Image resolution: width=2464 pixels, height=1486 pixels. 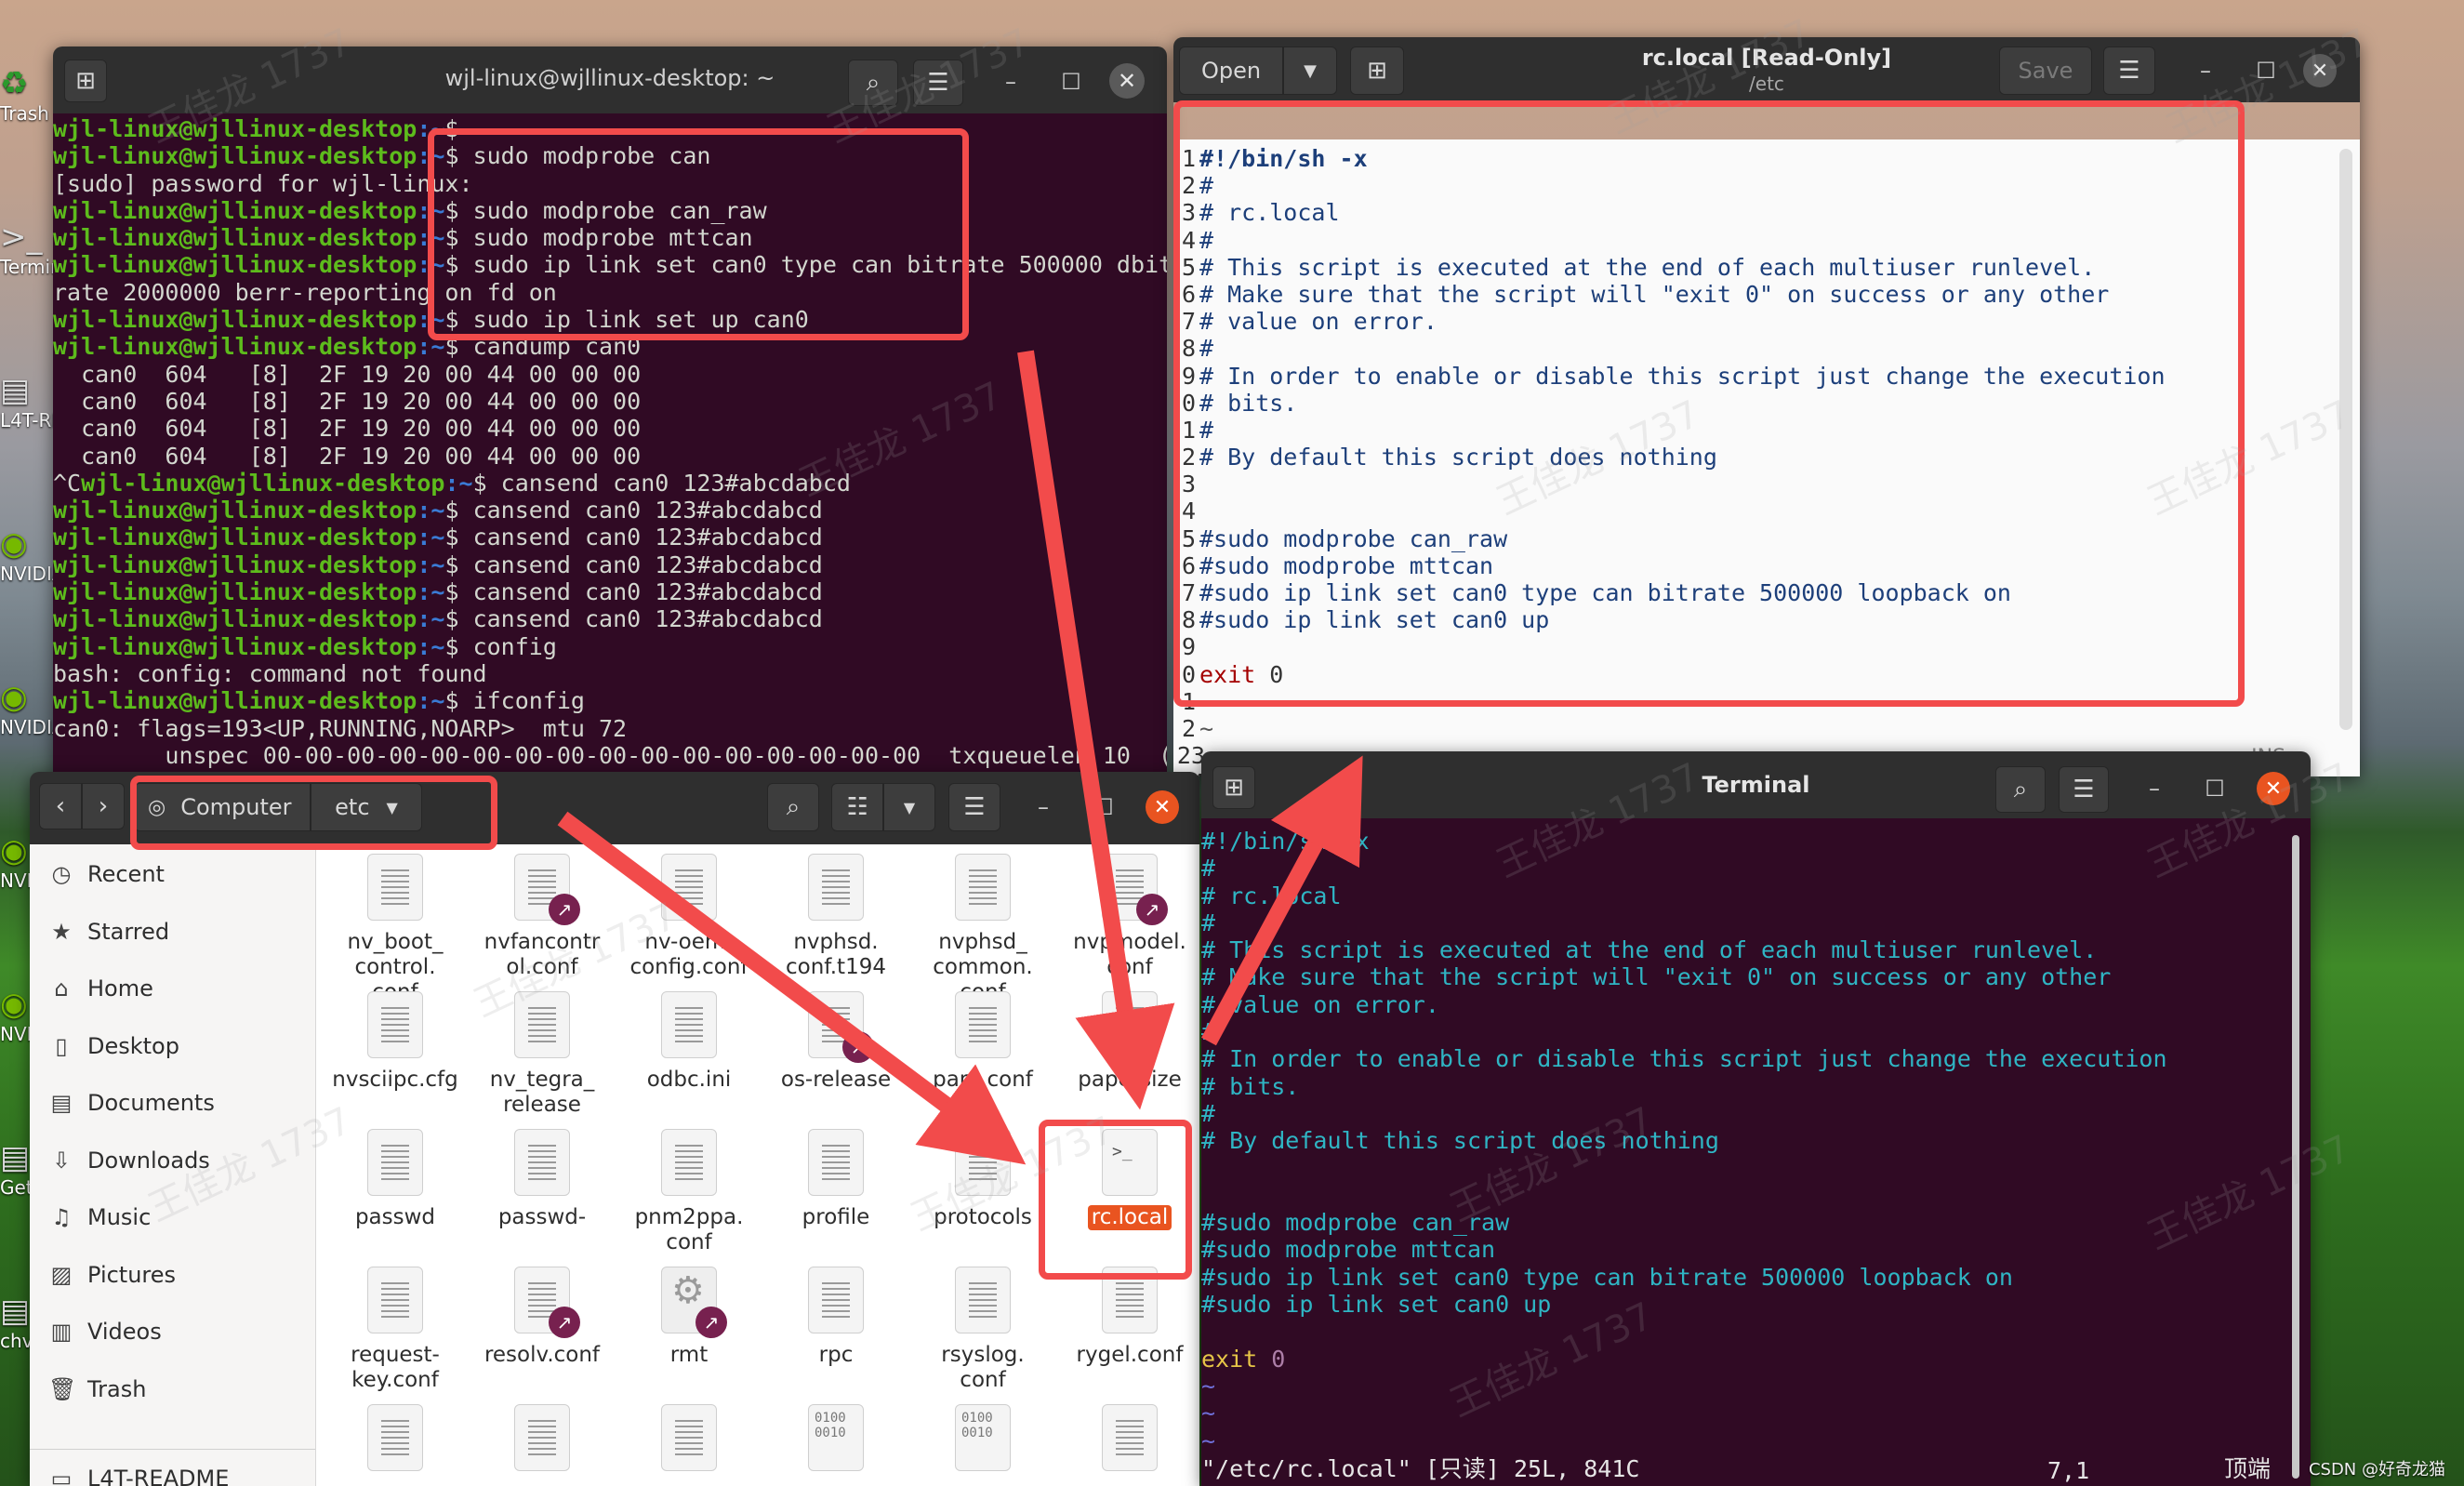 I want to click on sidebar-item-starred: ★ Starred, so click(x=108, y=932).